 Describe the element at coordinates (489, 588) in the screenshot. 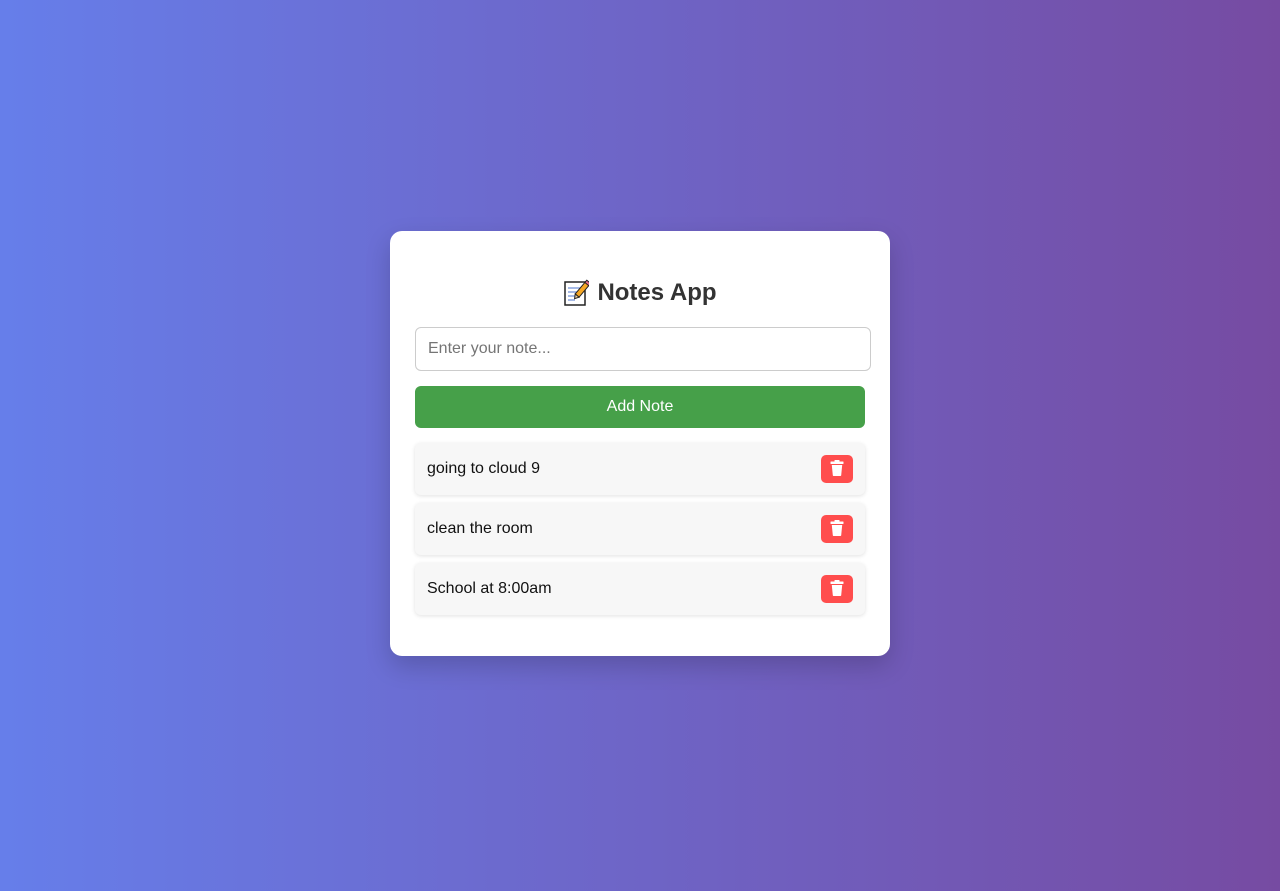

I see `note-text: School at 8:00am` at that location.